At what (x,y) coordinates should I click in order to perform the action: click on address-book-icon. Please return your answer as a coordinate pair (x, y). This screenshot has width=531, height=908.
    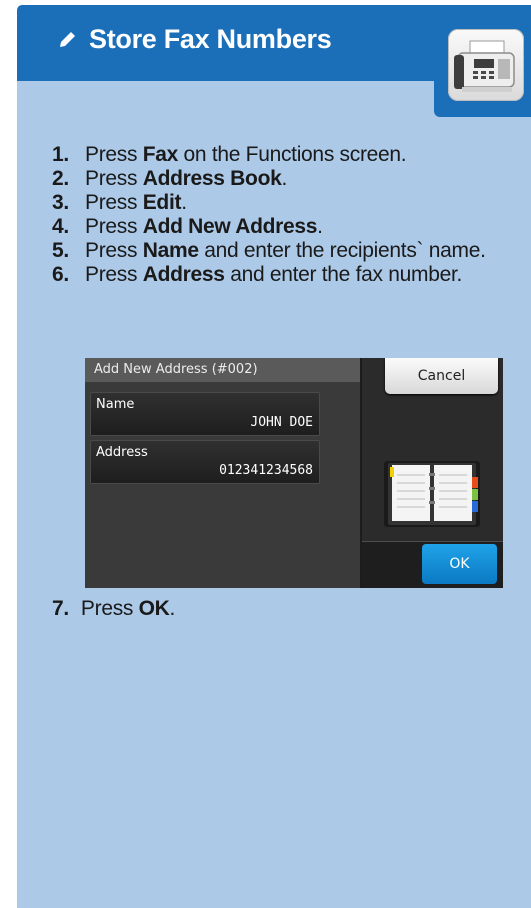
    Looking at the image, I should click on (432, 494).